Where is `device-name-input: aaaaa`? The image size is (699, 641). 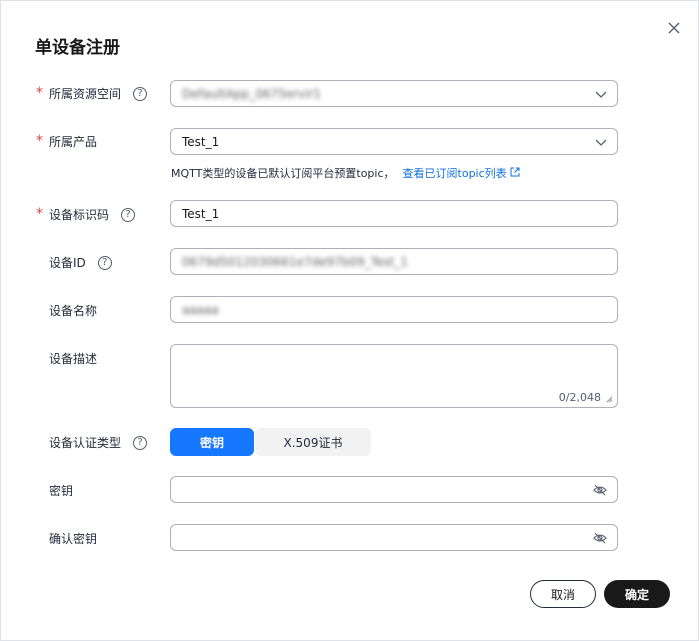
device-name-input: aaaaa is located at coordinates (394, 309).